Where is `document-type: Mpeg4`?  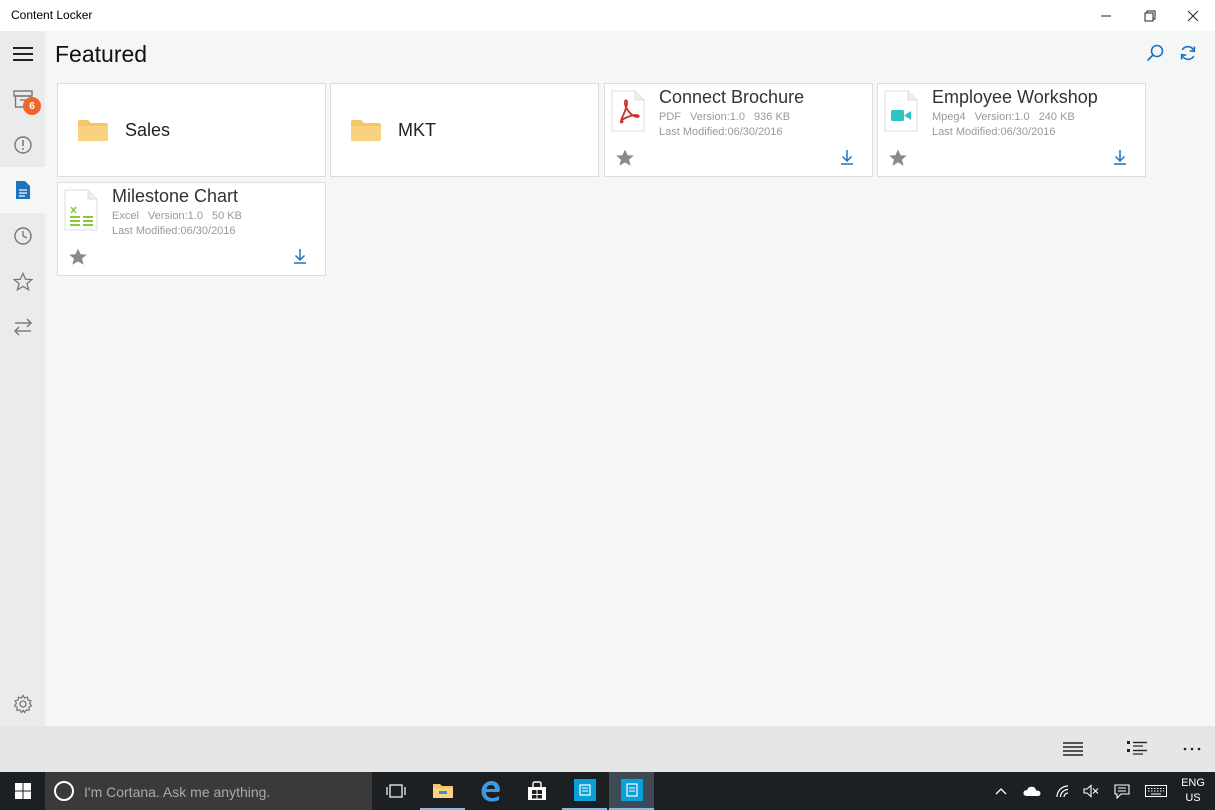
document-type: Mpeg4 is located at coordinates (949, 117).